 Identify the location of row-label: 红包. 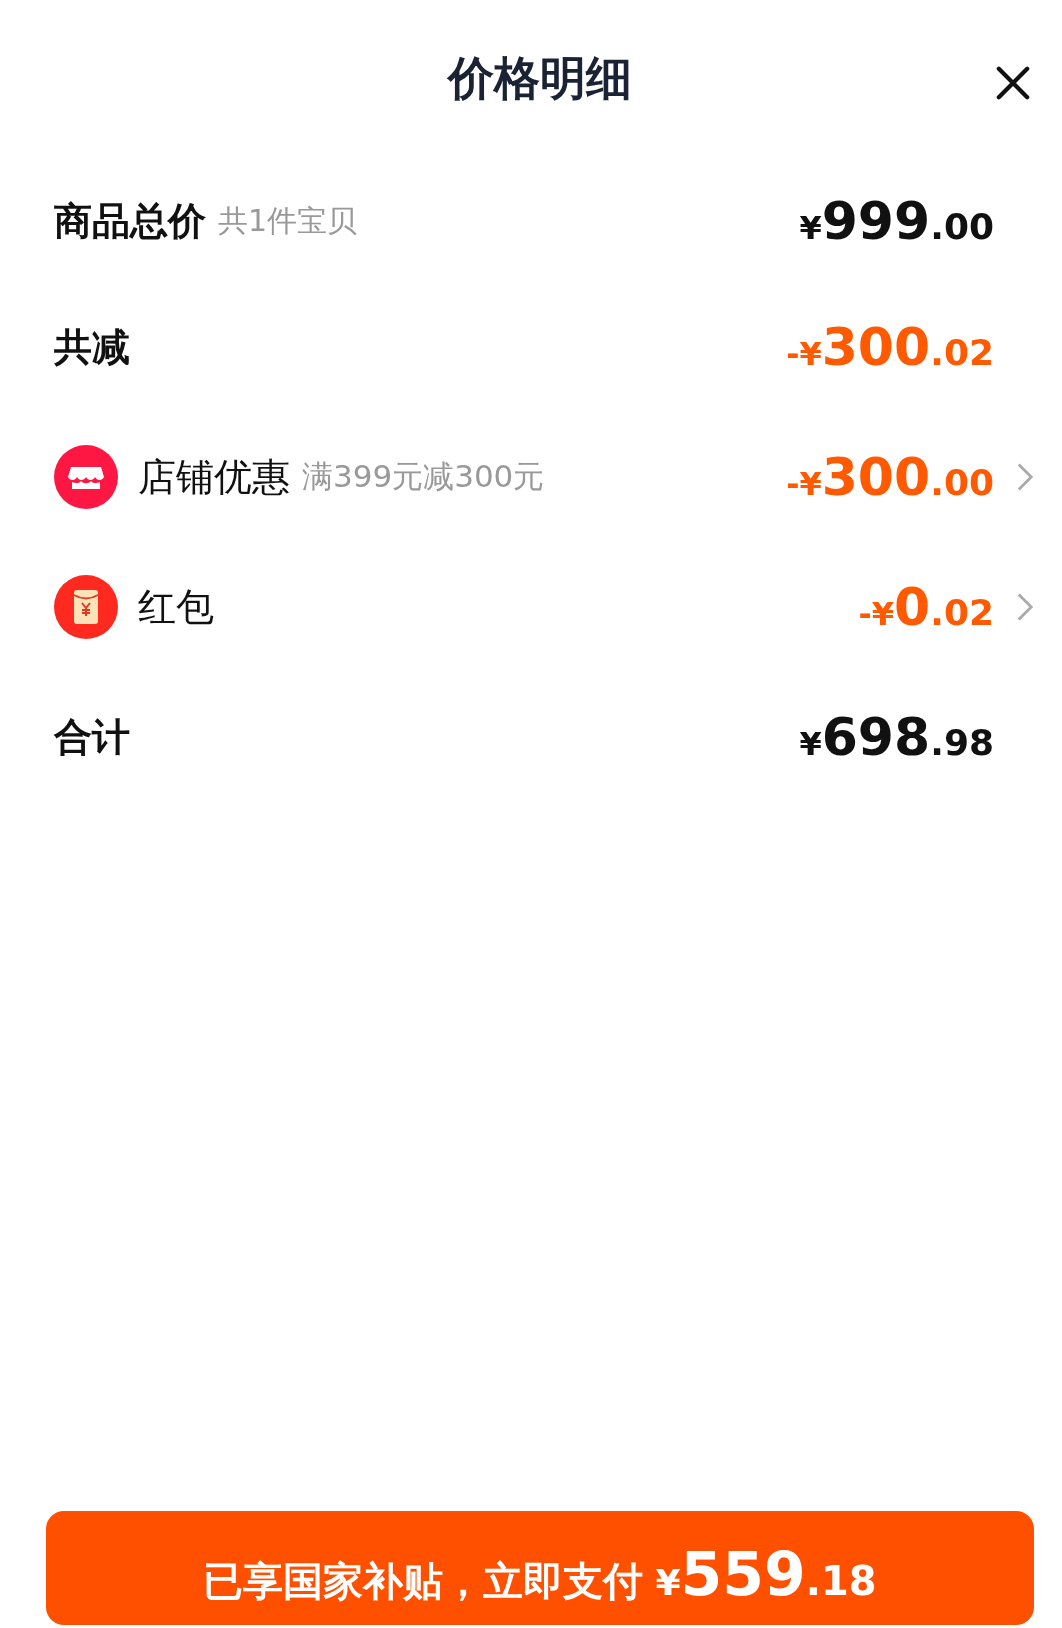
(176, 607).